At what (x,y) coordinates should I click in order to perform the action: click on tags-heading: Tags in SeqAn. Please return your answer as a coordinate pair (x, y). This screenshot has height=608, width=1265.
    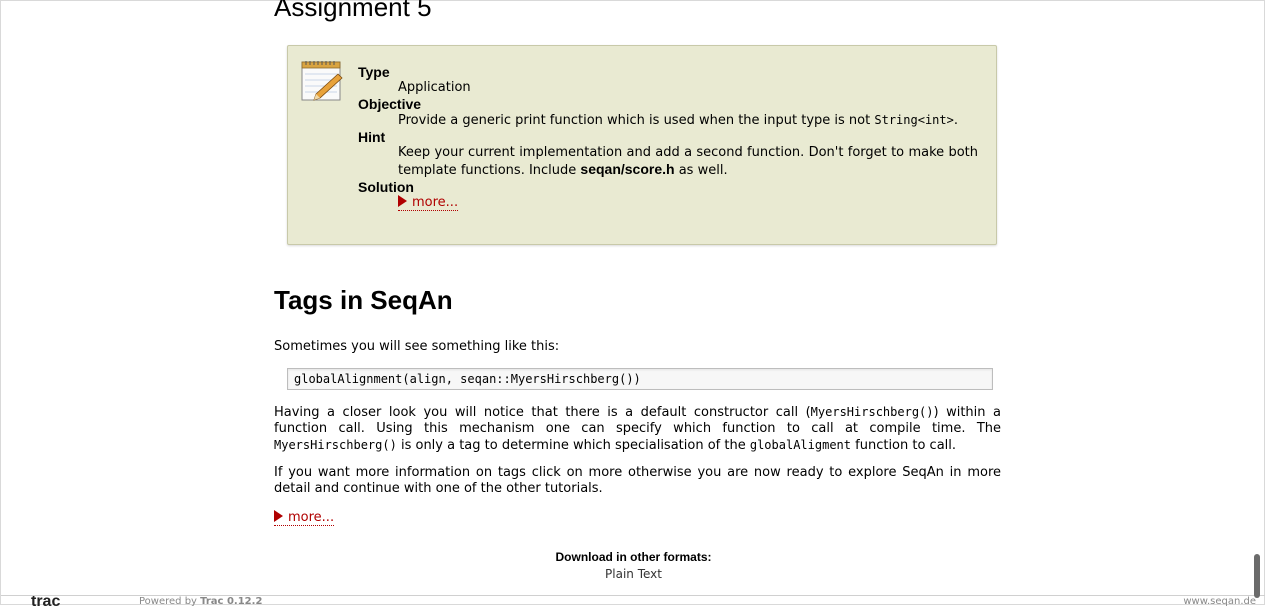
    Looking at the image, I should click on (363, 300).